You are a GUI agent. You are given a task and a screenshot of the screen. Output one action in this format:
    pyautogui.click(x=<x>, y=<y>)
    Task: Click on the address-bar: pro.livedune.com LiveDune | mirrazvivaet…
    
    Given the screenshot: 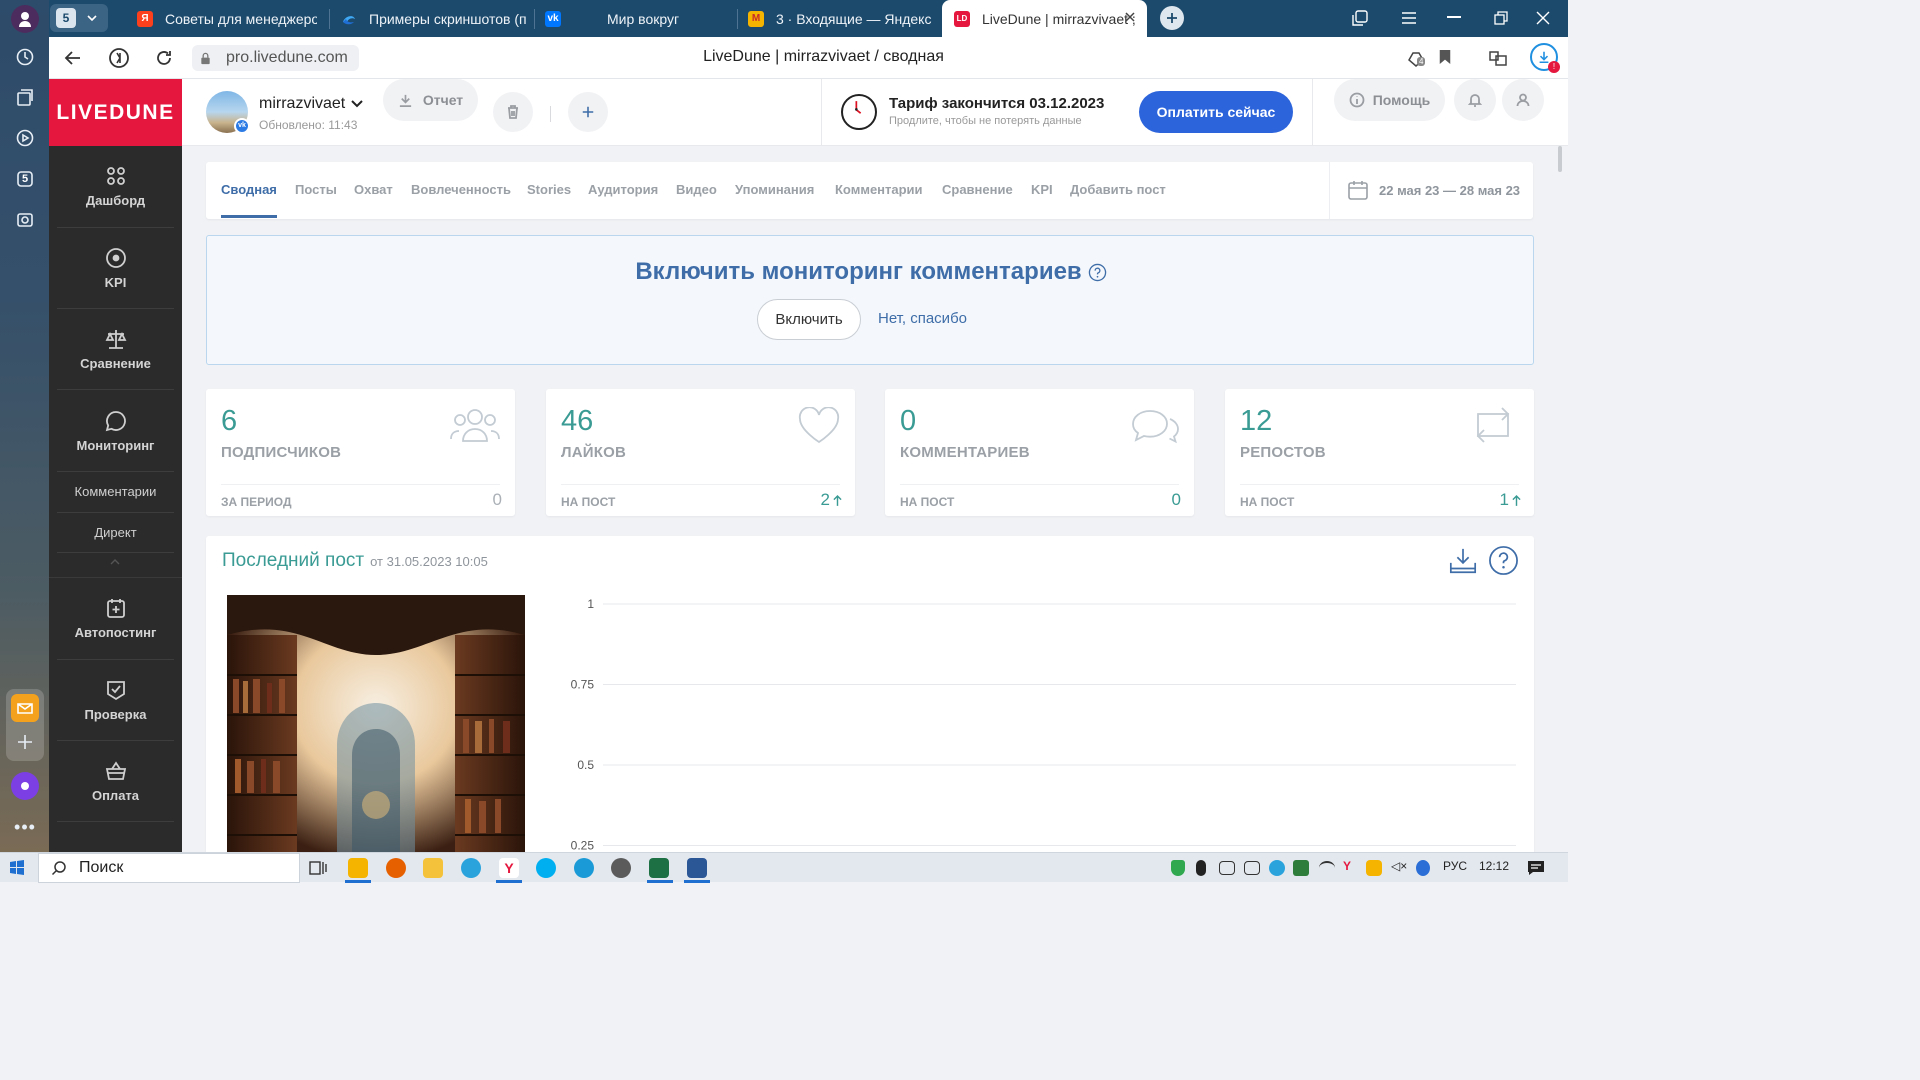 What is the action you would take?
    pyautogui.click(x=808, y=58)
    